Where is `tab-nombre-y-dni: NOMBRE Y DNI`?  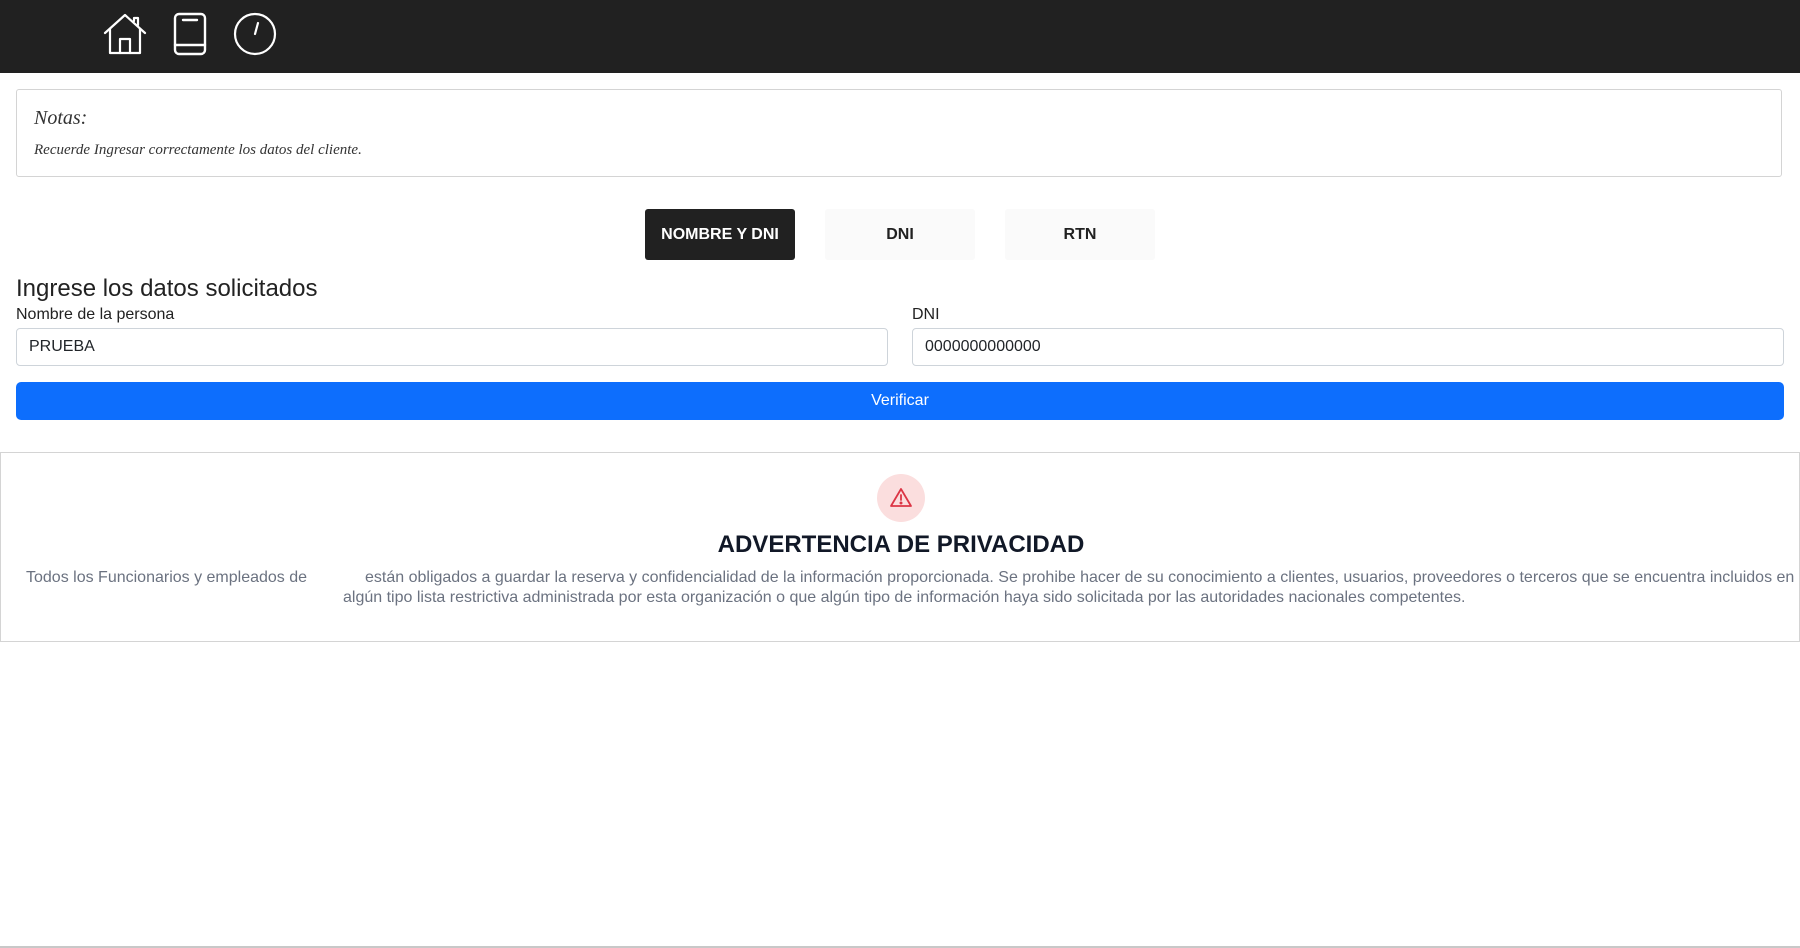
tab-nombre-y-dni: NOMBRE Y DNI is located at coordinates (720, 234).